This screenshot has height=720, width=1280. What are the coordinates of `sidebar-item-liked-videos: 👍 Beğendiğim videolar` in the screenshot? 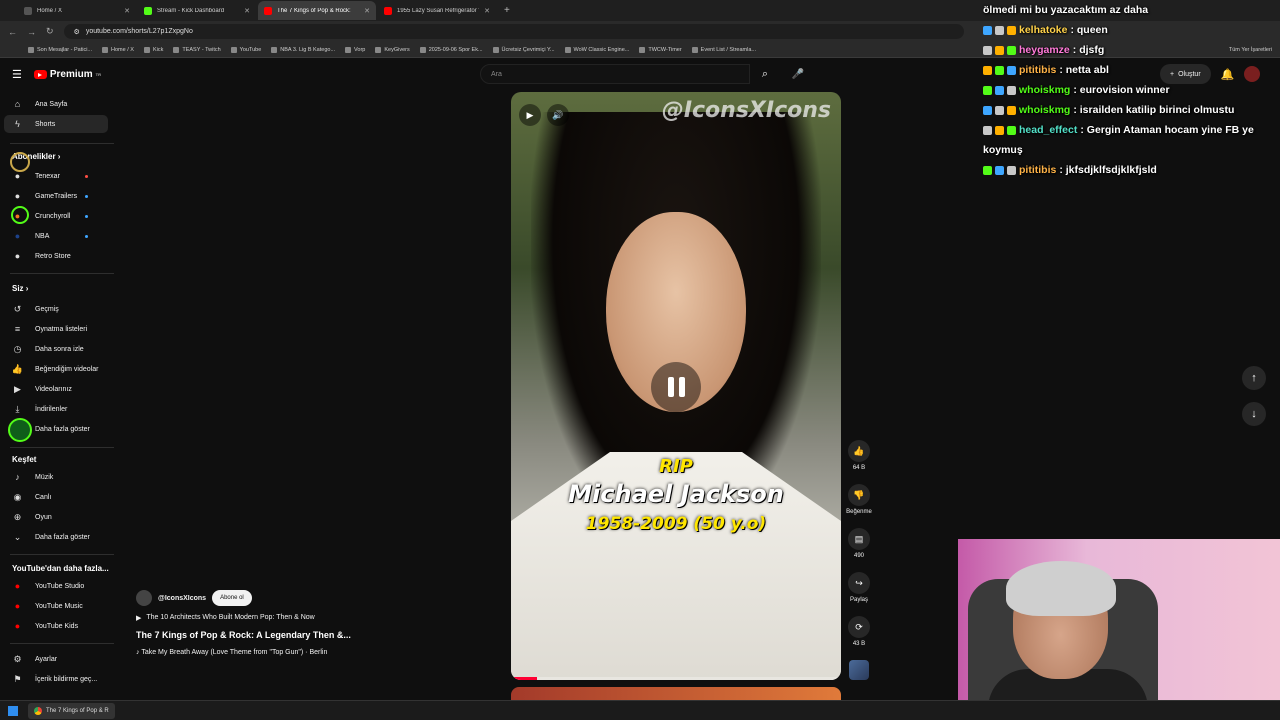 It's located at (56, 369).